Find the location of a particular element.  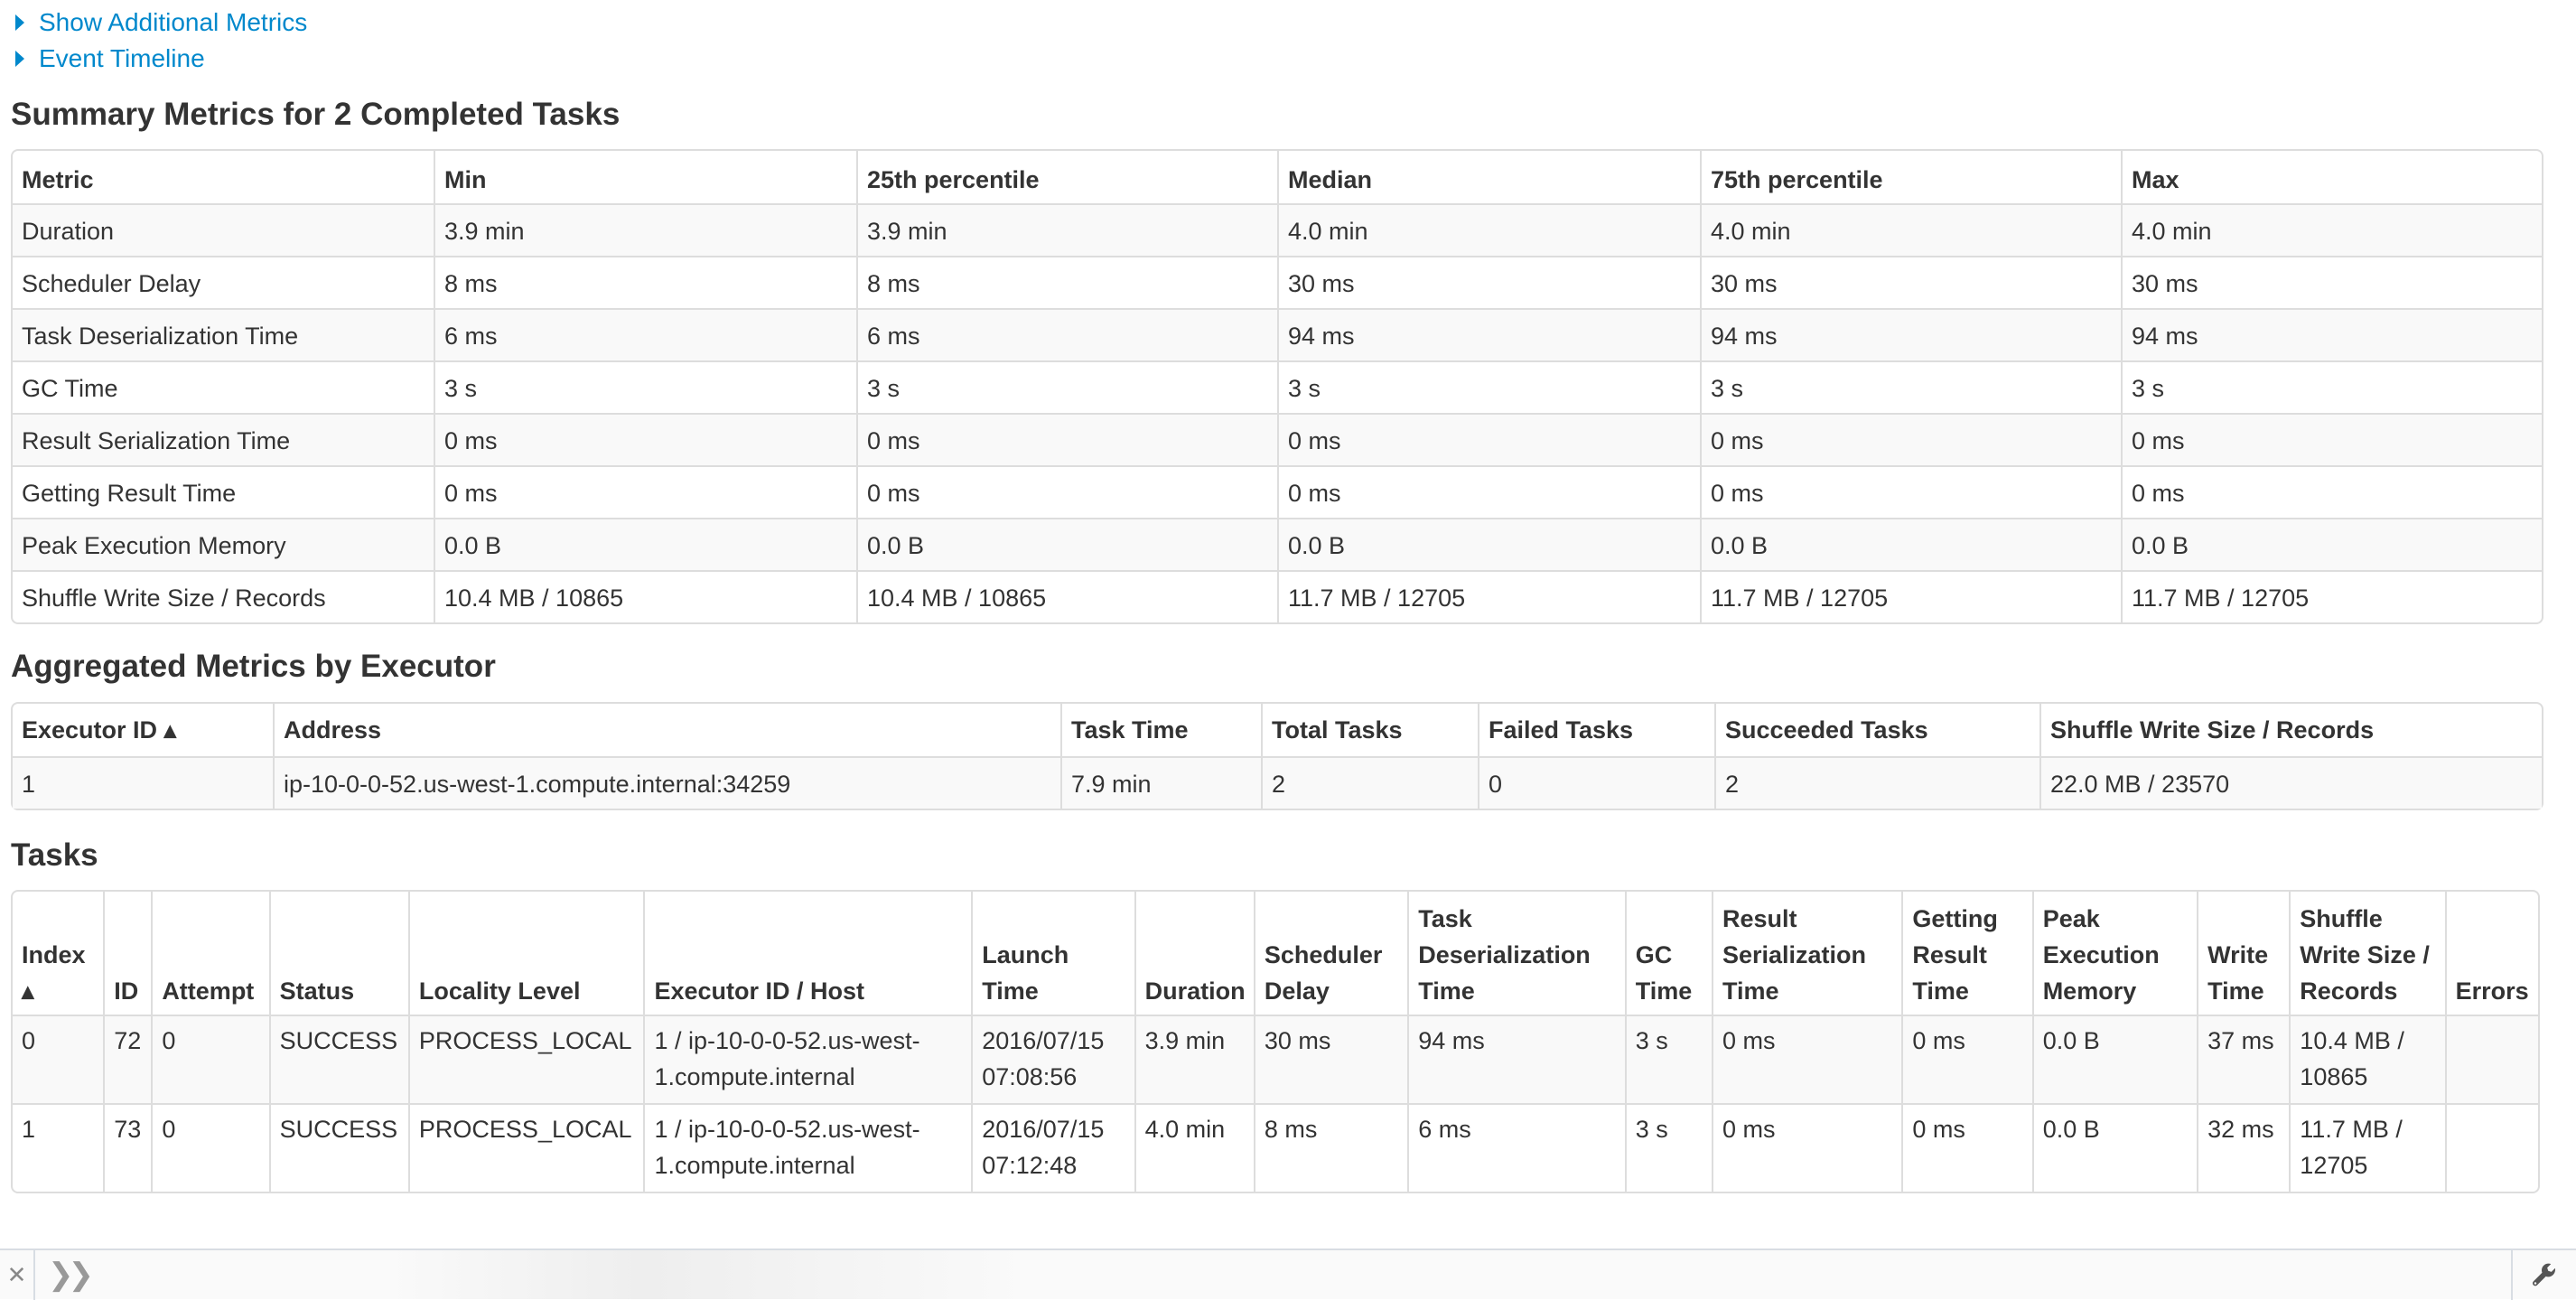

column-header: Duration is located at coordinates (1194, 953).